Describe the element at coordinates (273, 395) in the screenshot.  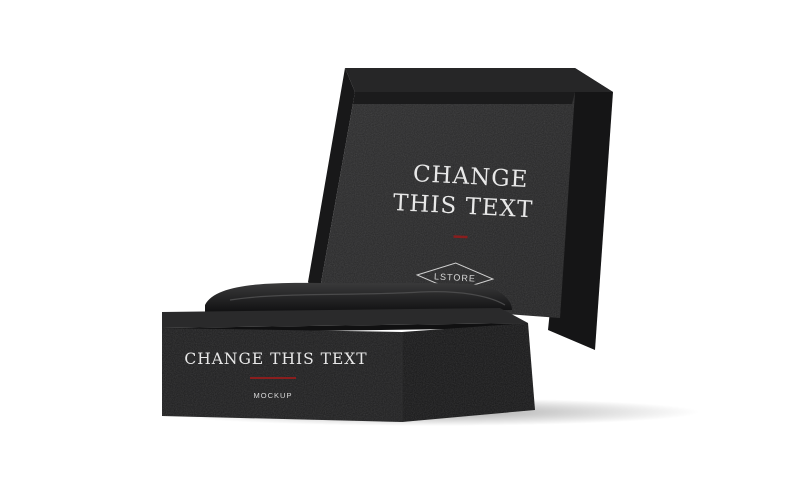
I see `base-subtext: MOCKUP` at that location.